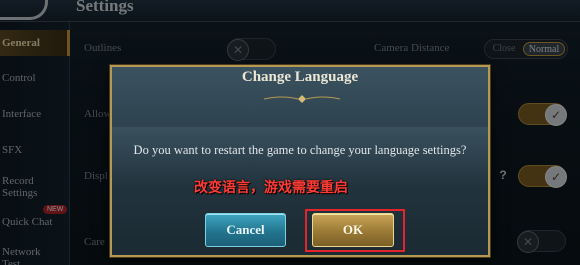 This screenshot has height=265, width=580. What do you see at coordinates (271, 188) in the screenshot?
I see `red-annotation-text: 改变语言，游戏需要重启` at bounding box center [271, 188].